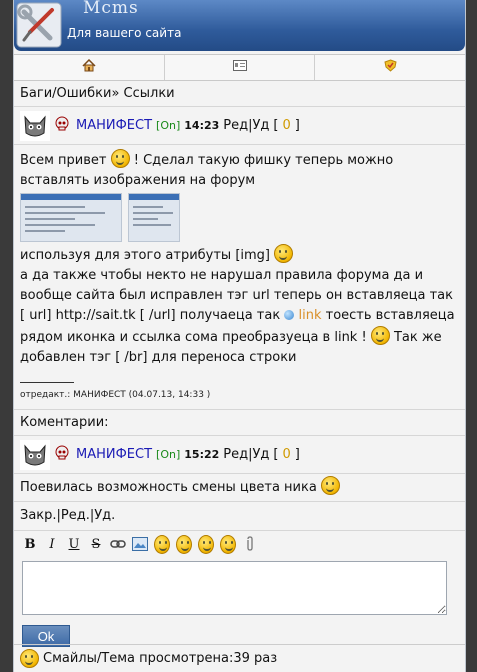 This screenshot has height=672, width=477. I want to click on post-time: 14:23, so click(202, 125).